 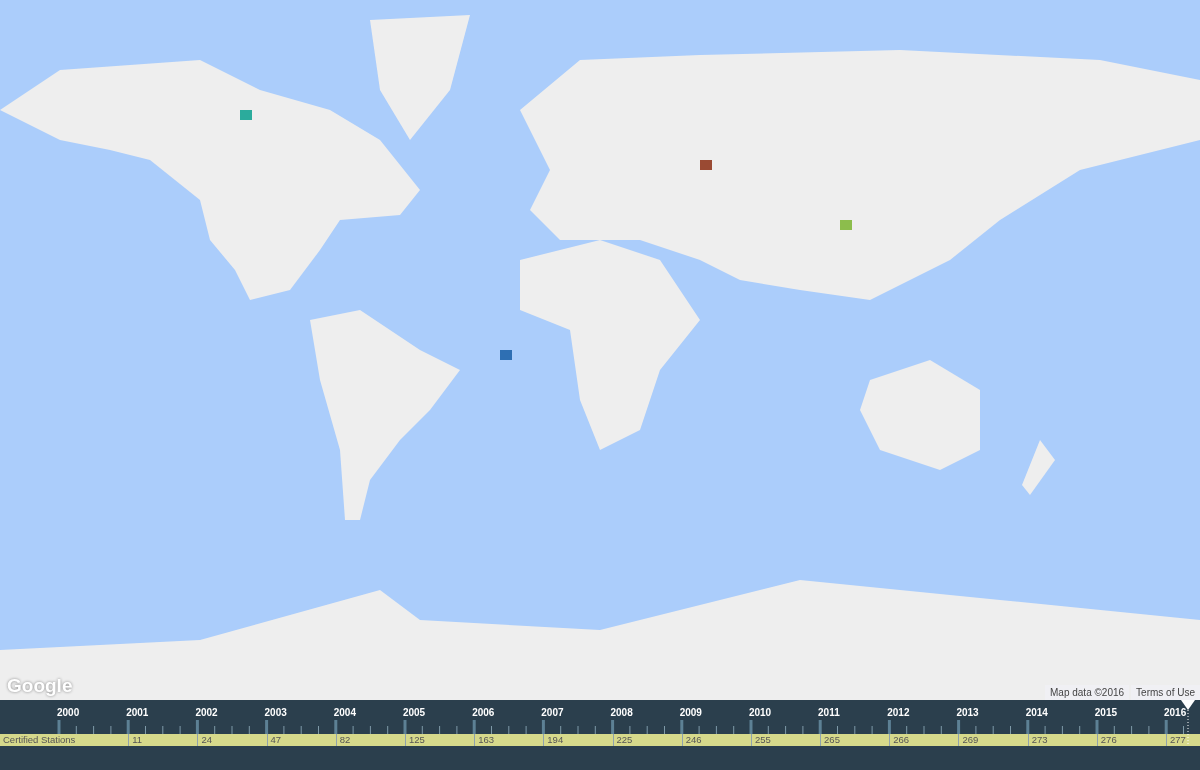 I want to click on station-count: 273, so click(x=1062, y=740).